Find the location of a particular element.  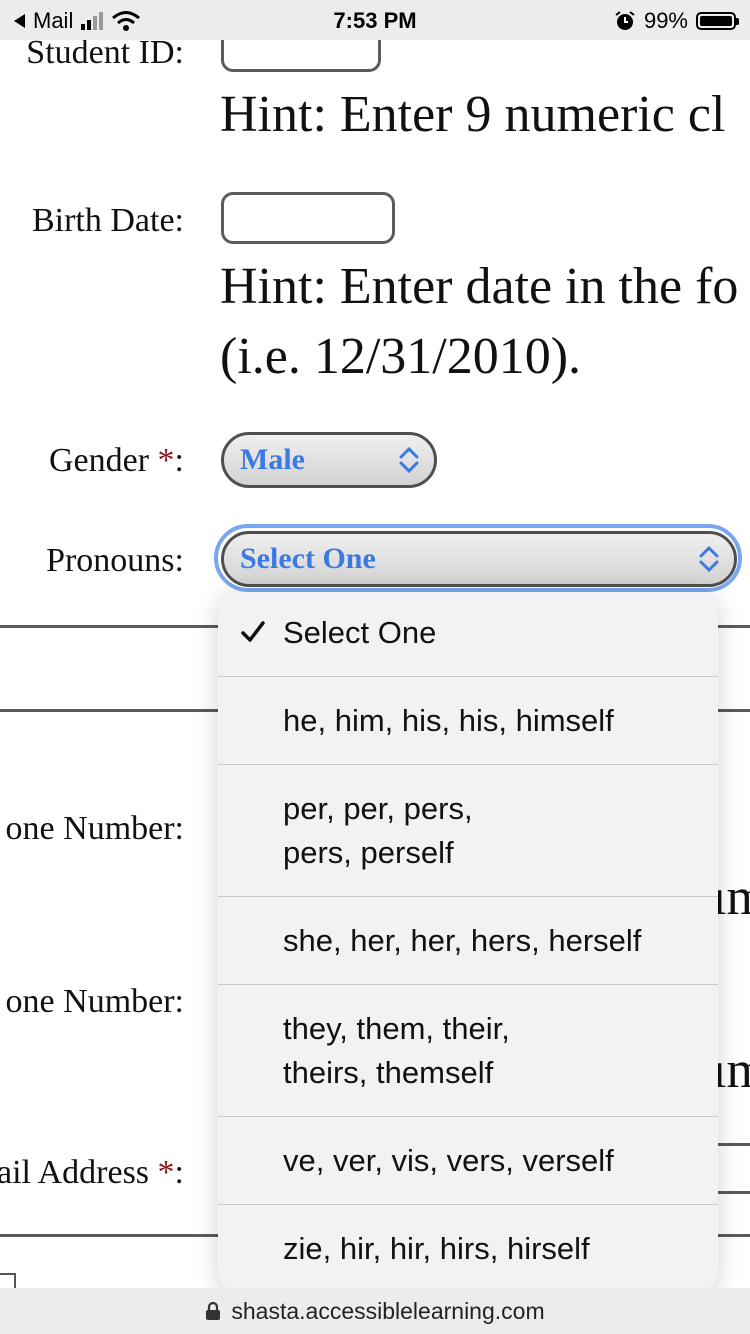

url-text: shasta.accessiblelearning.com is located at coordinates (388, 1310).